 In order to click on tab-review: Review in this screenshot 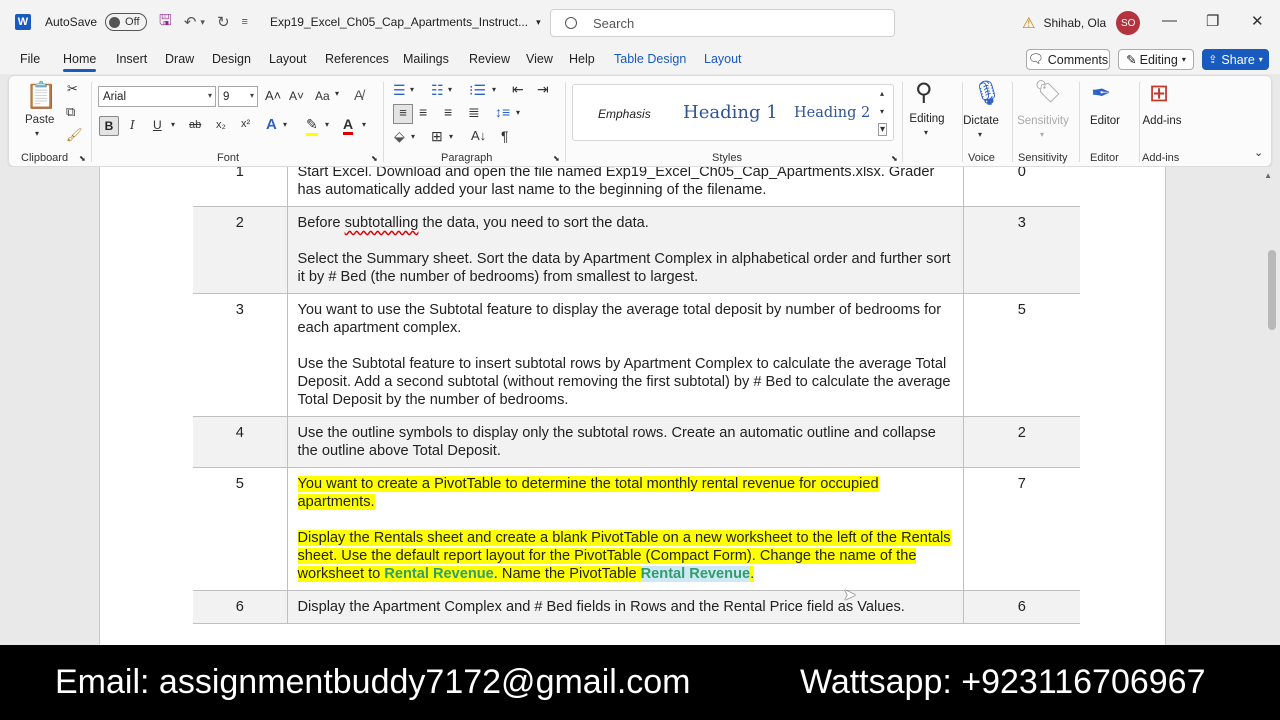, I will do `click(489, 59)`.